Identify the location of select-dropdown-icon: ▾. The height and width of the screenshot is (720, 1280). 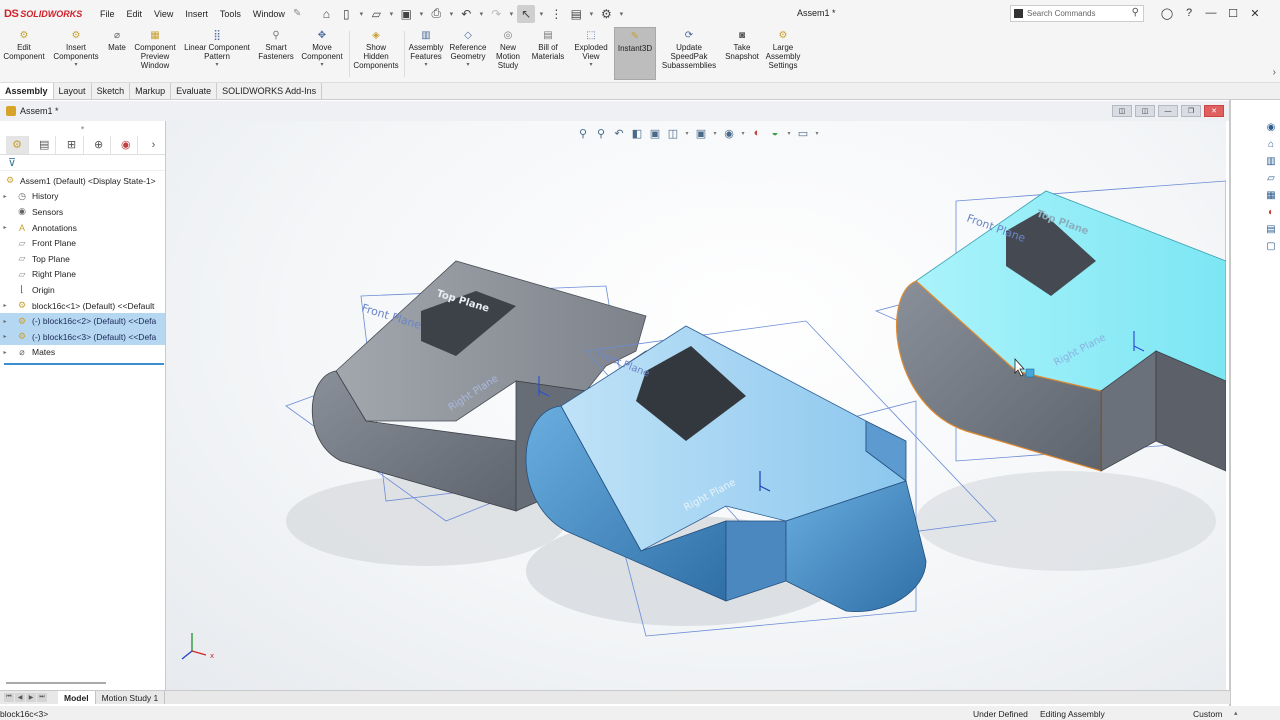
(541, 14).